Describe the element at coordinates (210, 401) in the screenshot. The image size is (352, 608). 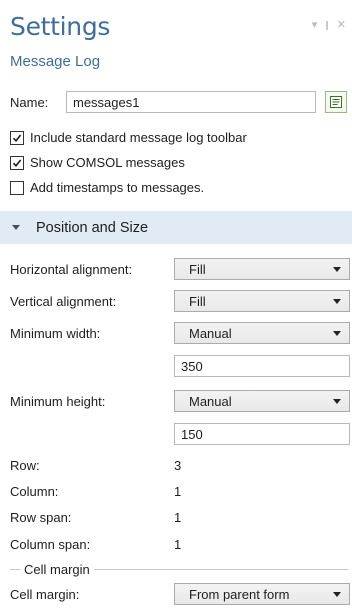
I see `minimum-height-mode: Manual` at that location.